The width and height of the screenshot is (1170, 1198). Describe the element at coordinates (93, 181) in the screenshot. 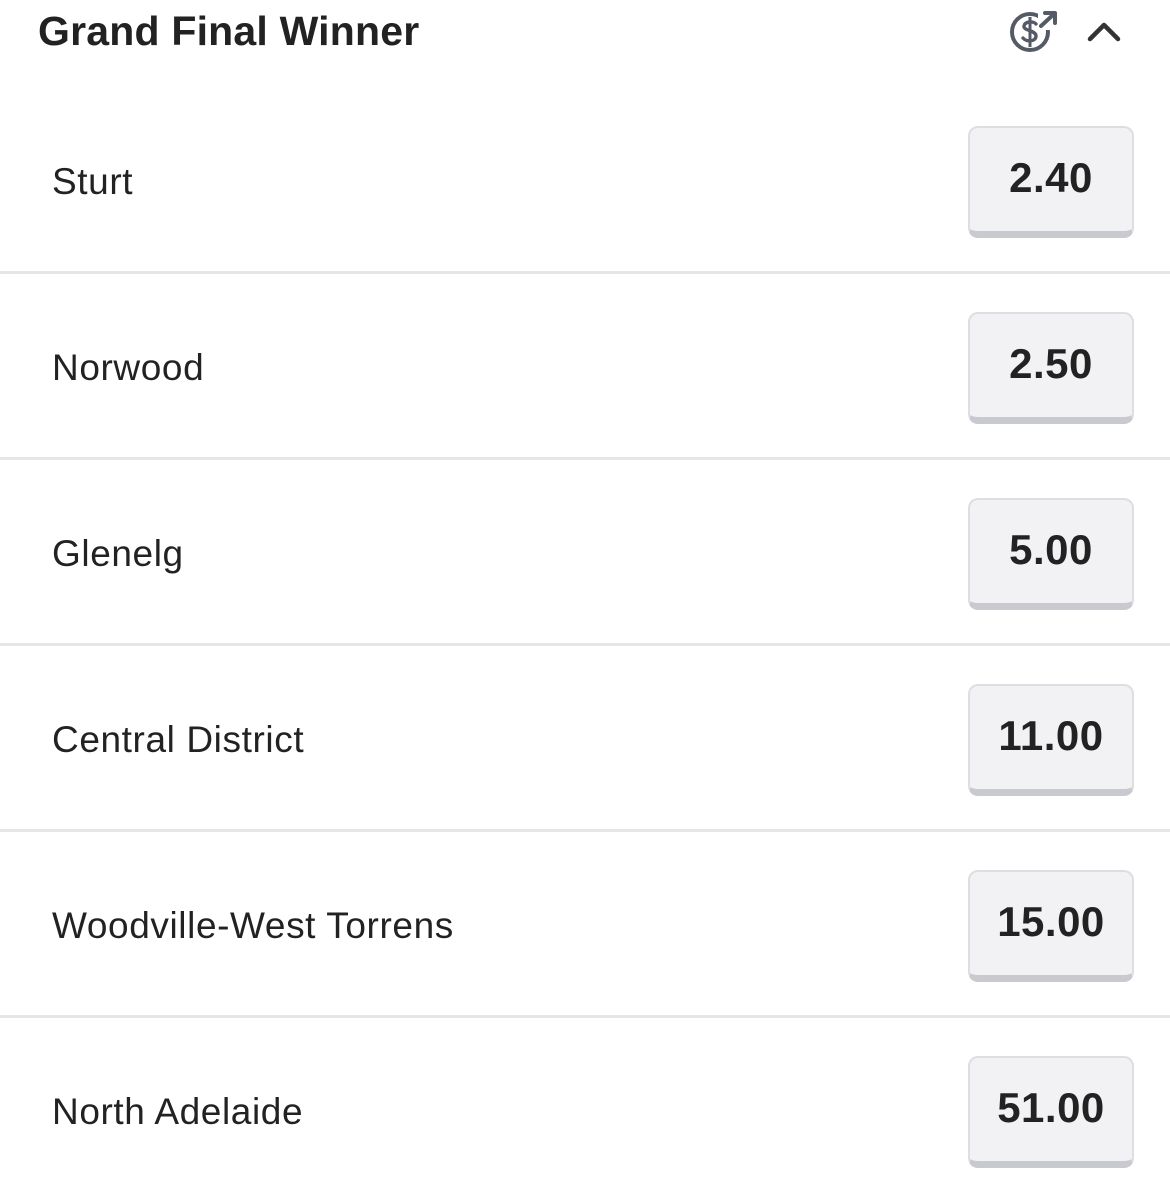

I see `runner-name: Sturt` at that location.